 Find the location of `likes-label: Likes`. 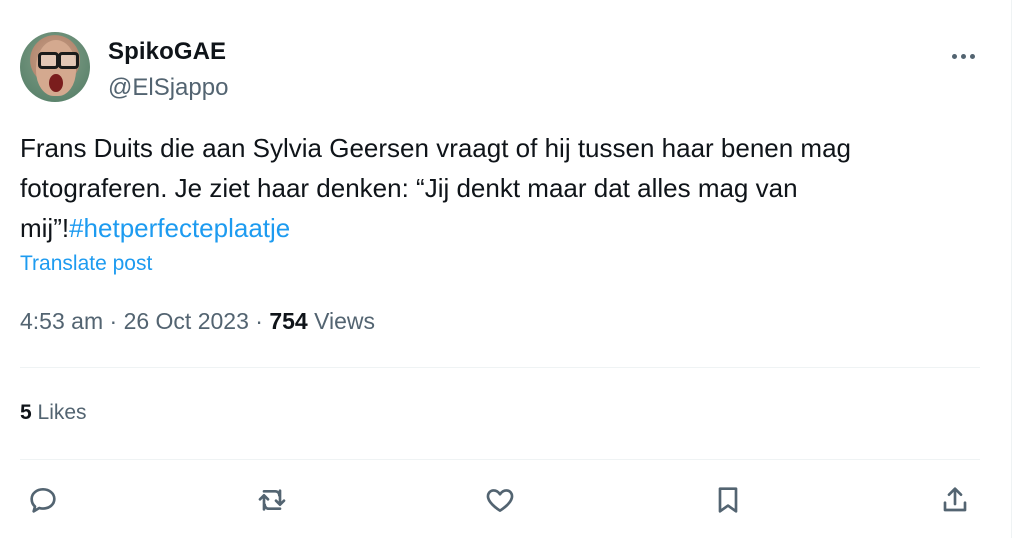

likes-label: Likes is located at coordinates (62, 412).